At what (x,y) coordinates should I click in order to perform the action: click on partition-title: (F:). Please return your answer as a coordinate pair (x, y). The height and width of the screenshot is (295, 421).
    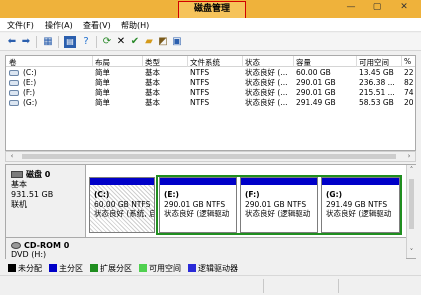
    Looking at the image, I should click on (252, 194).